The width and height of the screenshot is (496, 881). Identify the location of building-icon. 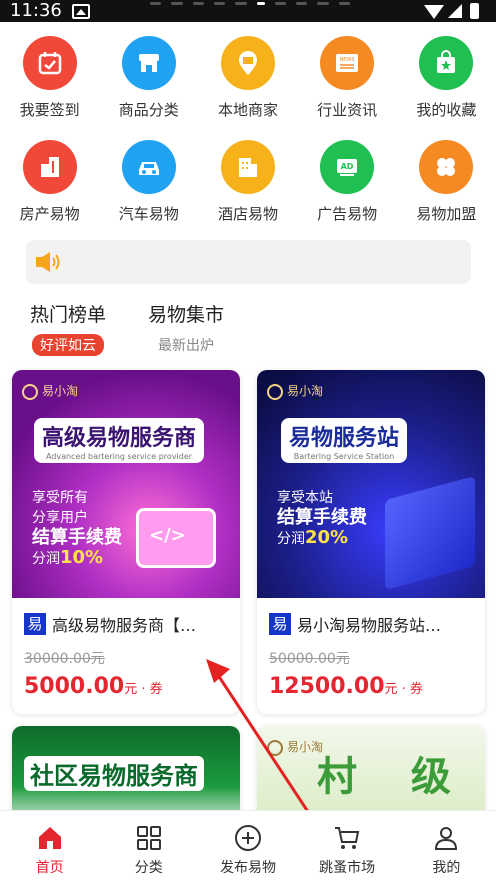
(49, 167).